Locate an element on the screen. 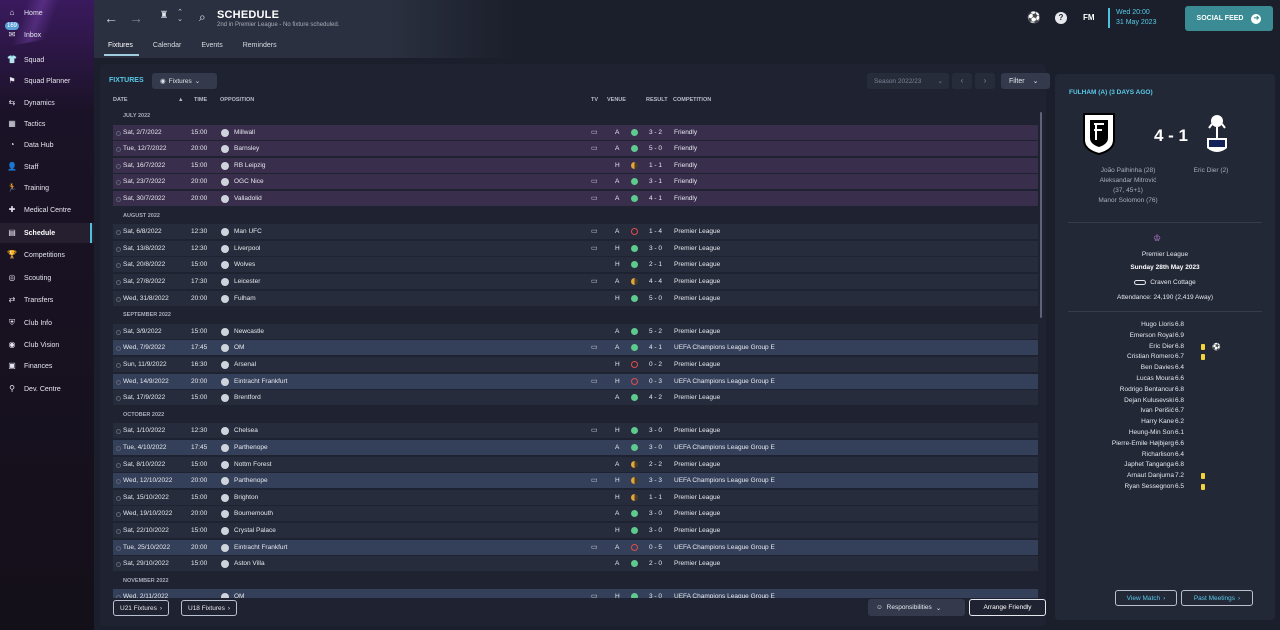  fixture-opposition: Aston Villa is located at coordinates (249, 563).